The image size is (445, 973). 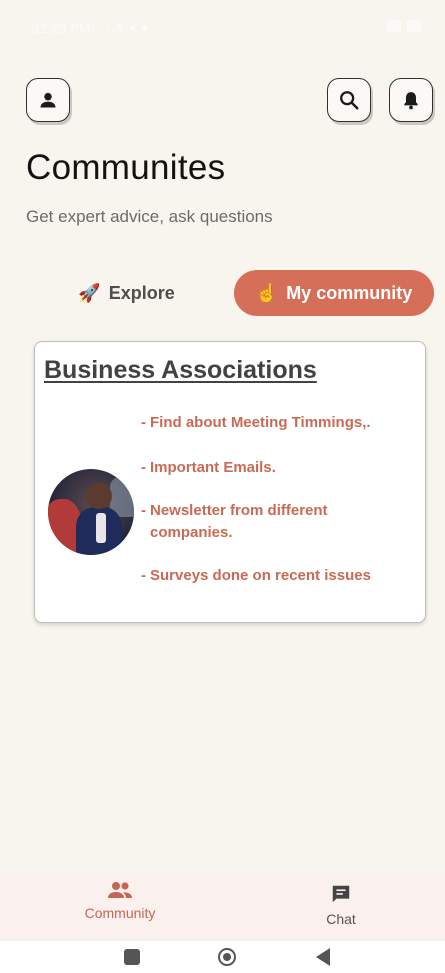 What do you see at coordinates (126, 27) in the screenshot?
I see `status-icons-left: ◔ ▾ ◂ ●` at bounding box center [126, 27].